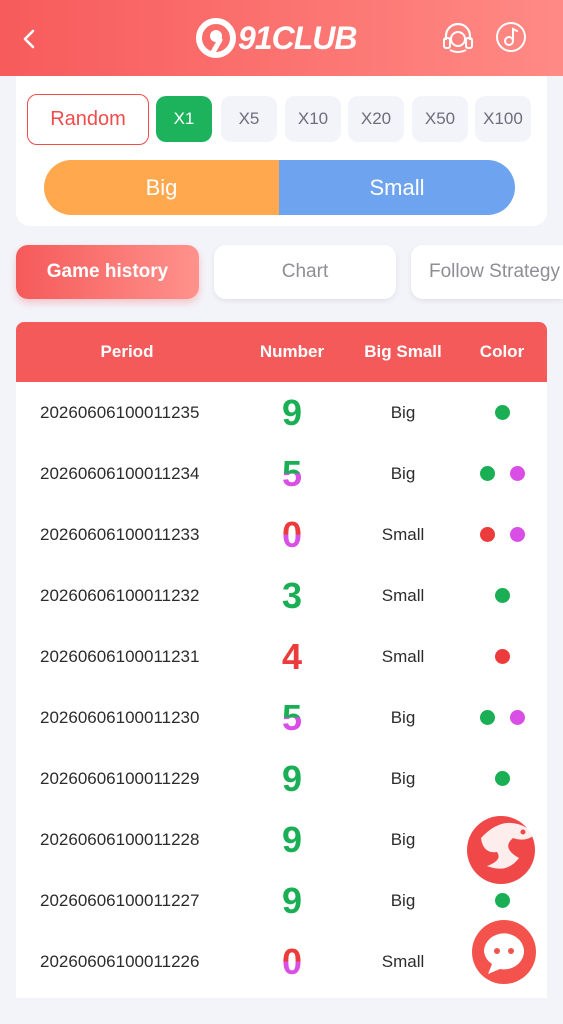 Image resolution: width=563 pixels, height=1024 pixels. Describe the element at coordinates (249, 119) in the screenshot. I see `multiplier-x5-button: X5` at that location.